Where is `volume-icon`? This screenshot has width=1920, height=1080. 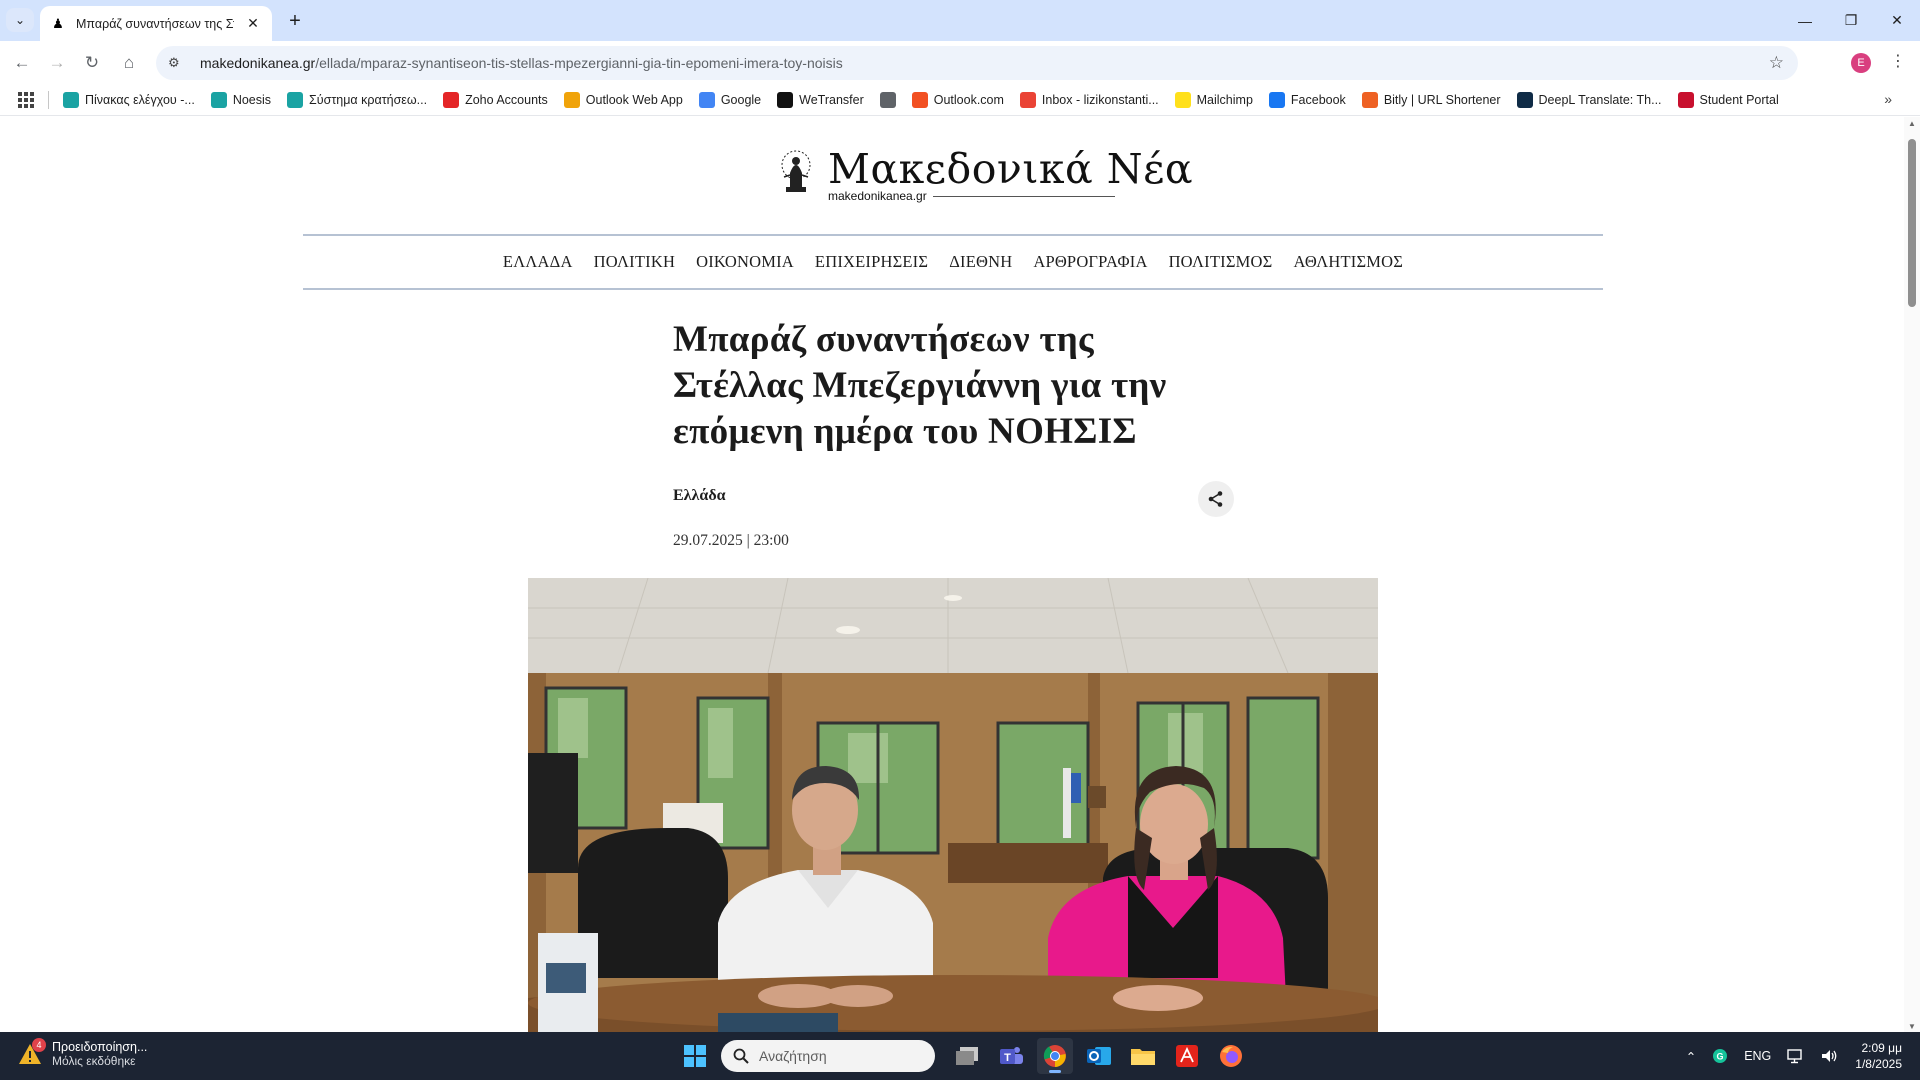 volume-icon is located at coordinates (1830, 1056).